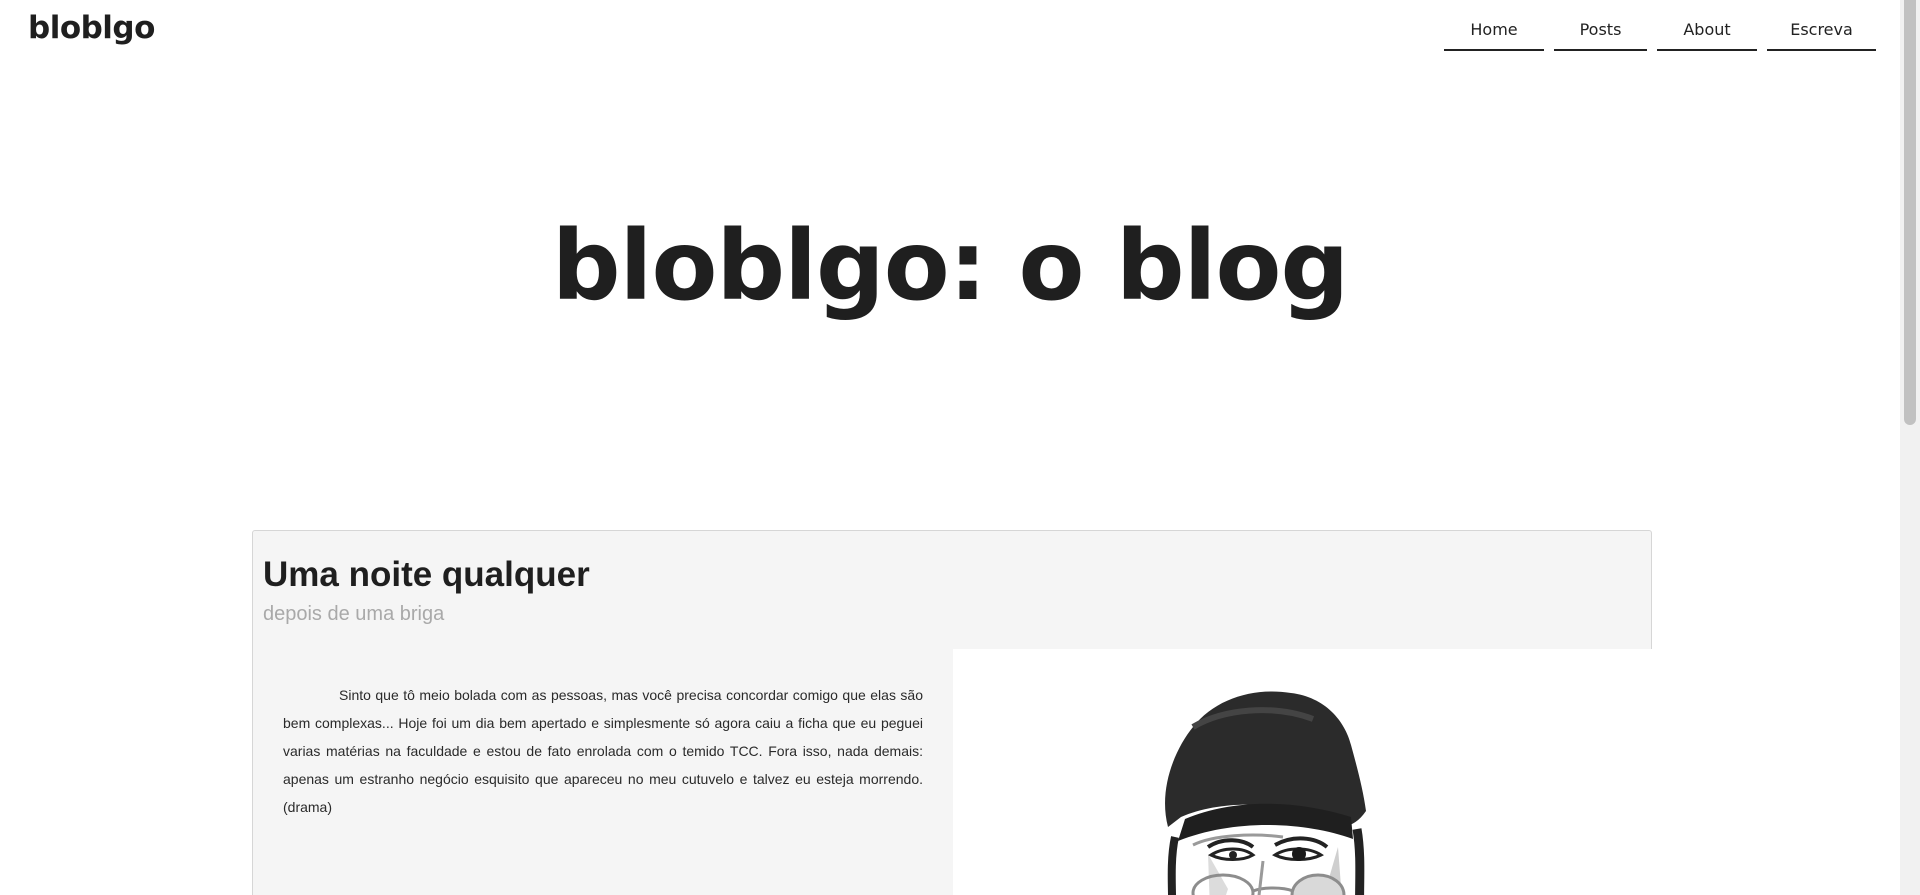 The height and width of the screenshot is (895, 1920). What do you see at coordinates (1494, 34) in the screenshot?
I see `nav-home-link: Home` at bounding box center [1494, 34].